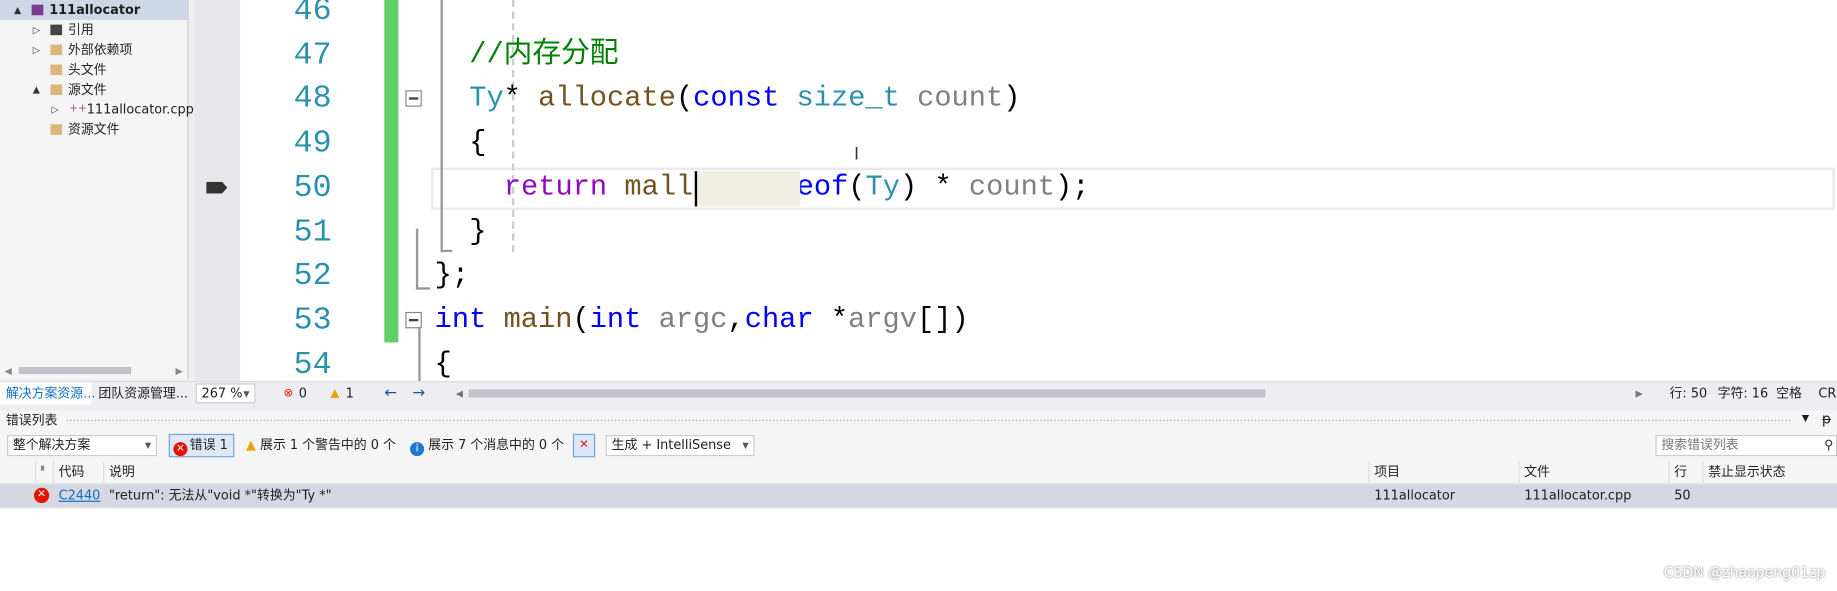  I want to click on outline-line, so click(441, 126).